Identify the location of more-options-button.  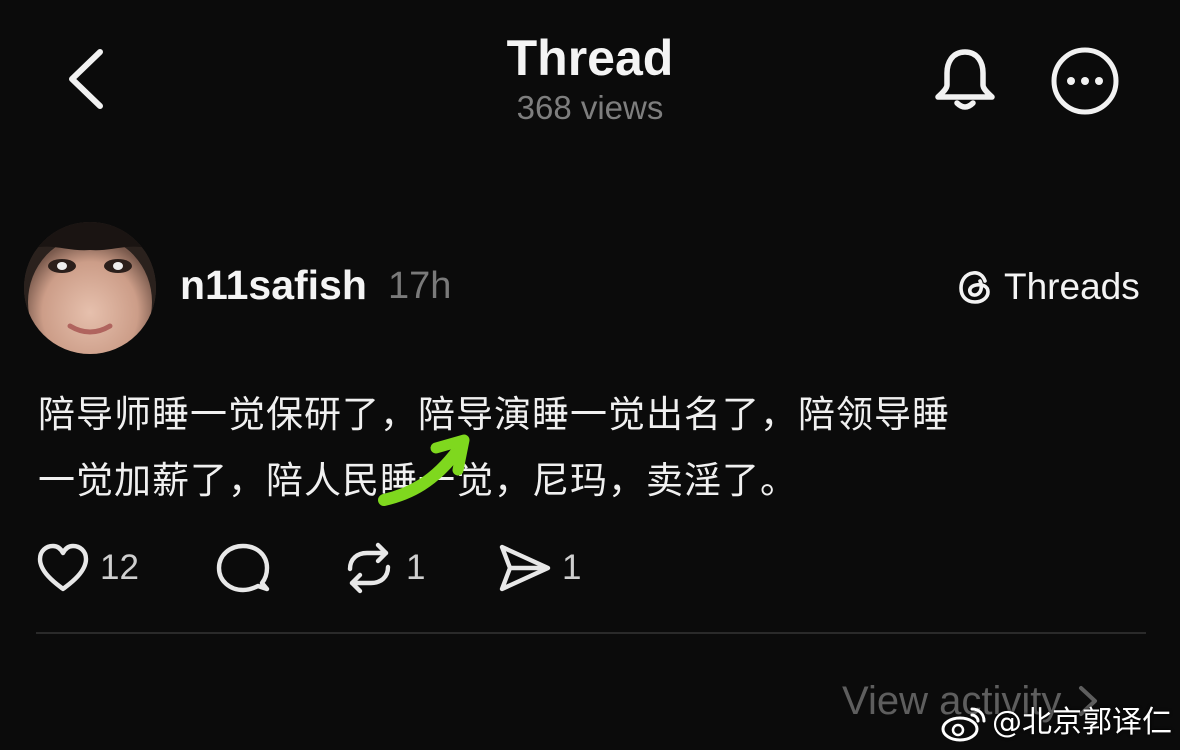
(1085, 81).